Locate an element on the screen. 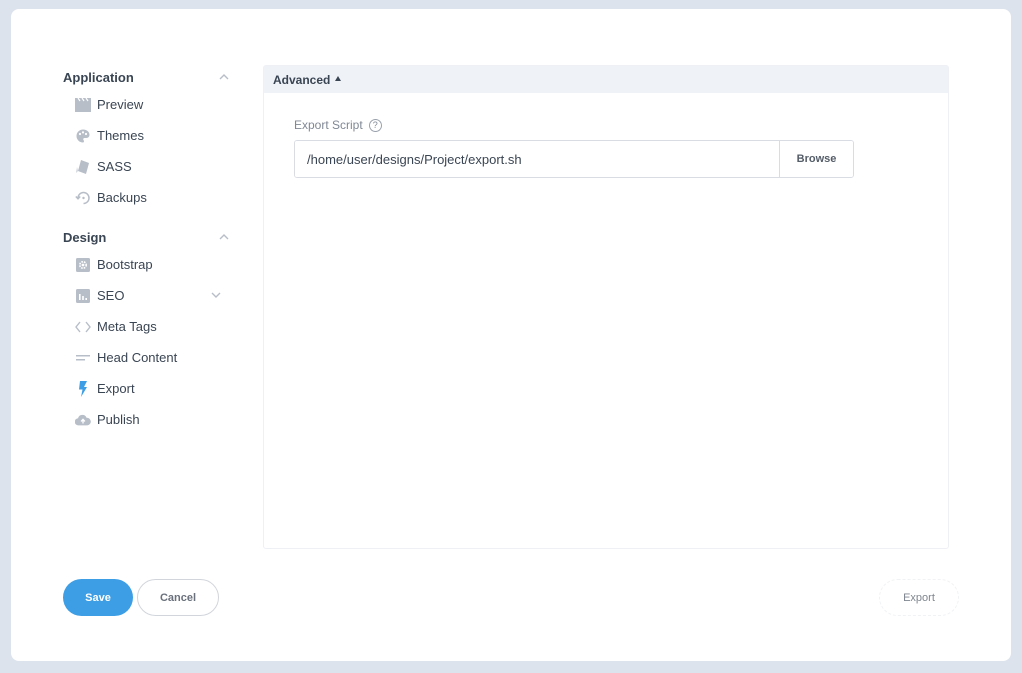  sidebar-item-preview: Preview is located at coordinates (148, 104).